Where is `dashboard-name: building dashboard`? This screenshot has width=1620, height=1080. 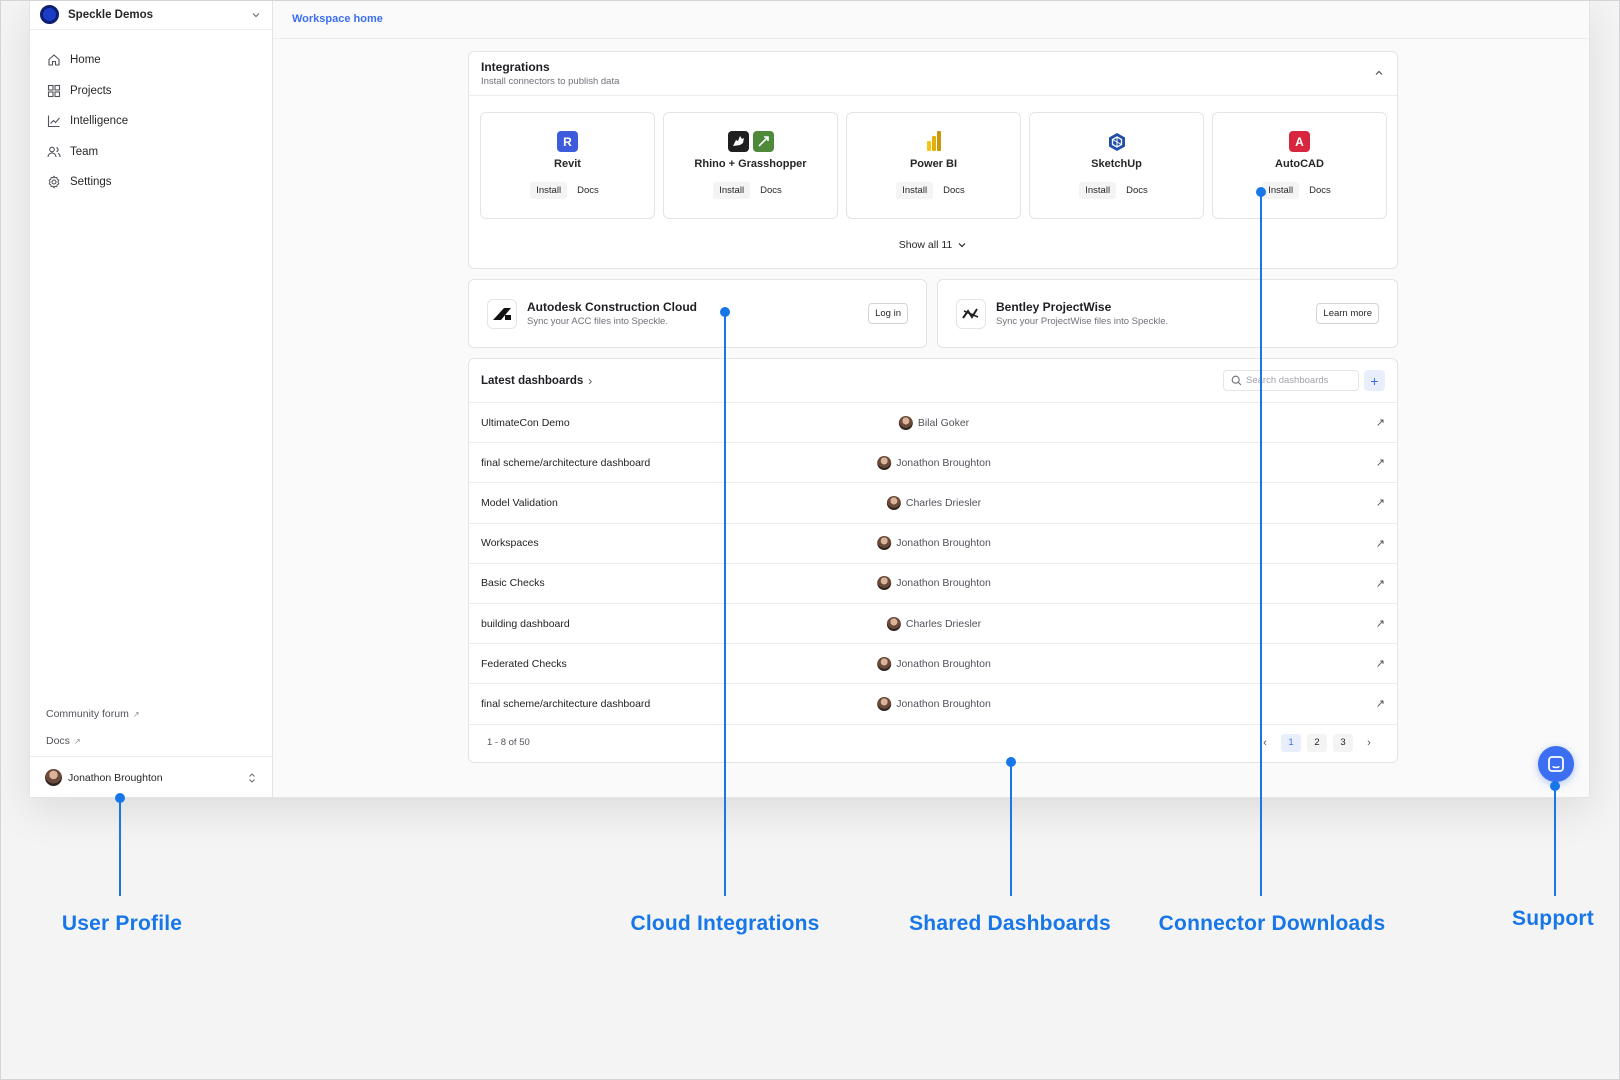
dashboard-name: building dashboard is located at coordinates (525, 623).